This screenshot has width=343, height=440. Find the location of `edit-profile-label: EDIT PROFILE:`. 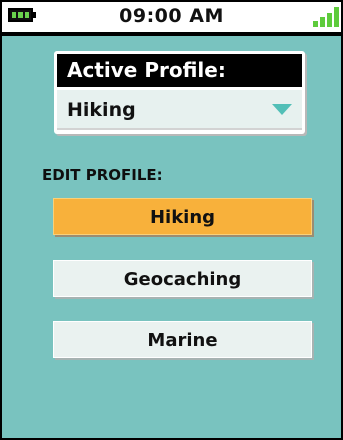

edit-profile-label: EDIT PROFILE: is located at coordinates (102, 175).